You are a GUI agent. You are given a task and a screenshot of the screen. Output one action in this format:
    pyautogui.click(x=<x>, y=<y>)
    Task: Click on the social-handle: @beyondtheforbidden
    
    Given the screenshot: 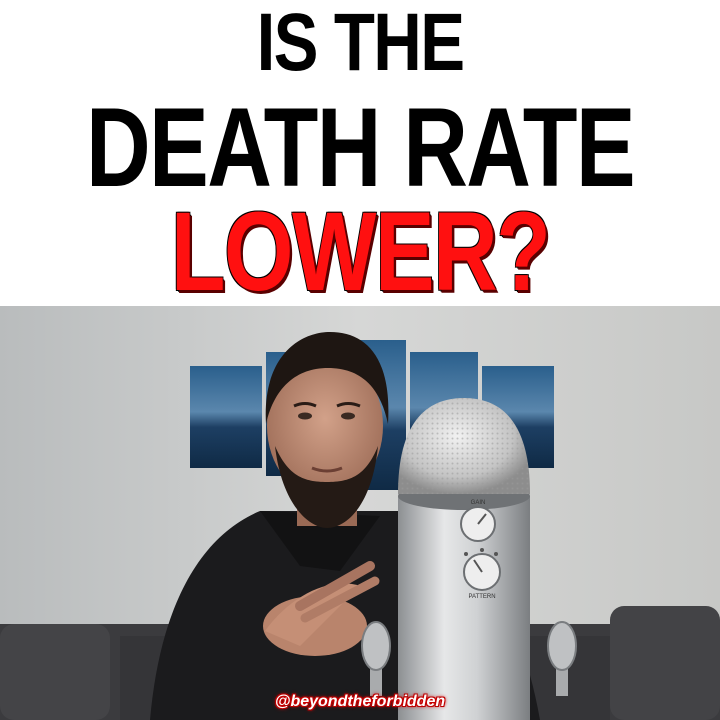 What is the action you would take?
    pyautogui.click(x=360, y=701)
    